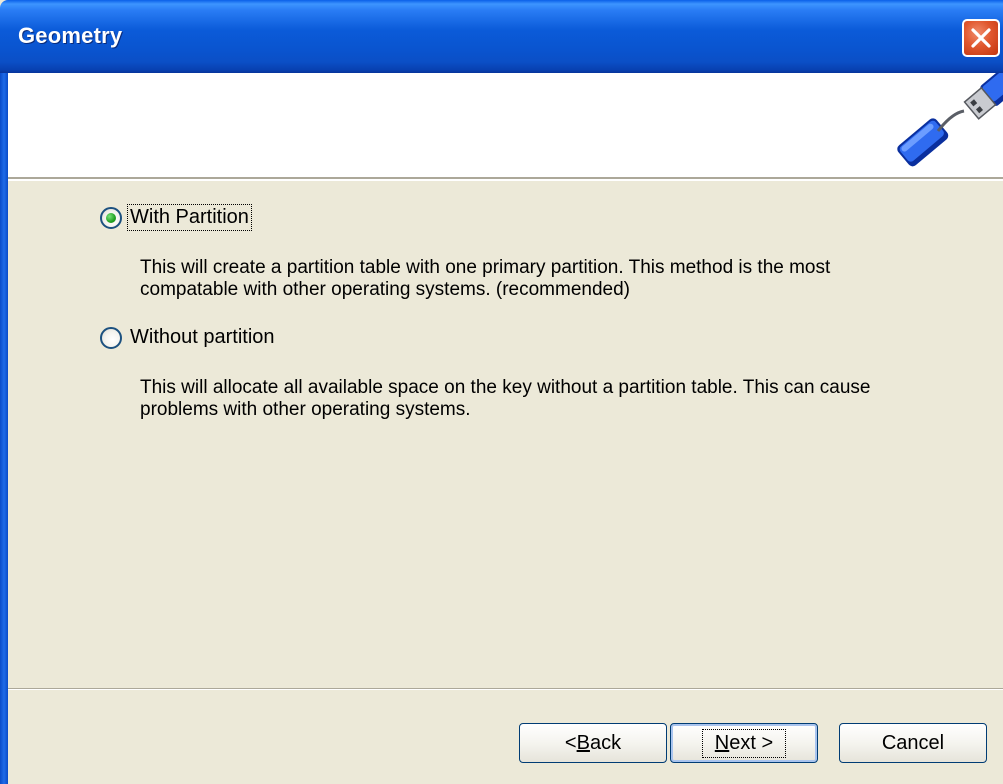 Image resolution: width=1003 pixels, height=784 pixels. I want to click on next-button-label: ext, so click(742, 742).